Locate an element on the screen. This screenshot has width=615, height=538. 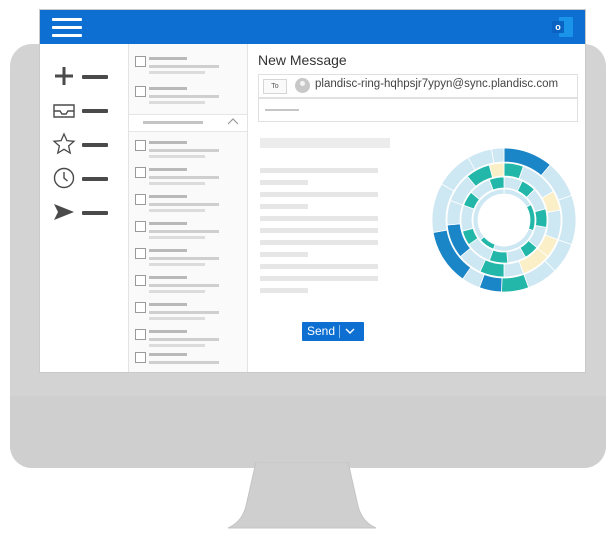
star-icon is located at coordinates (64, 143).